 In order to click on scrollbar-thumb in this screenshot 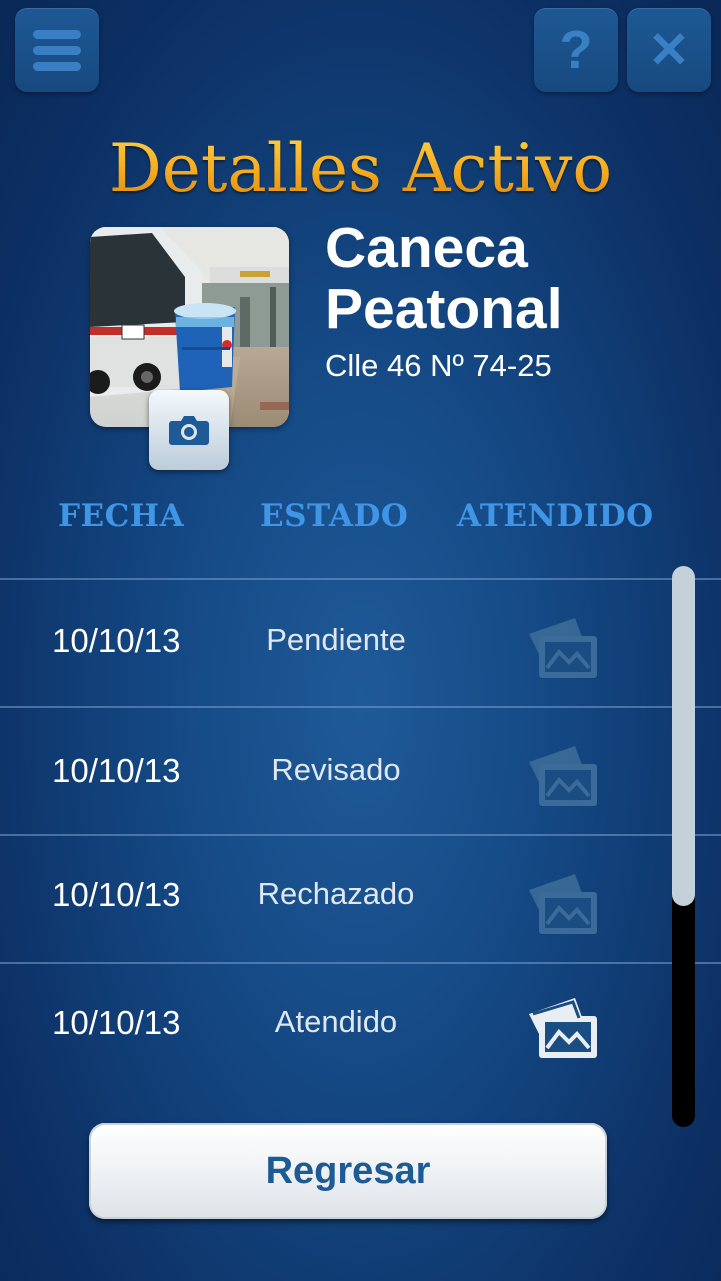, I will do `click(683, 736)`.